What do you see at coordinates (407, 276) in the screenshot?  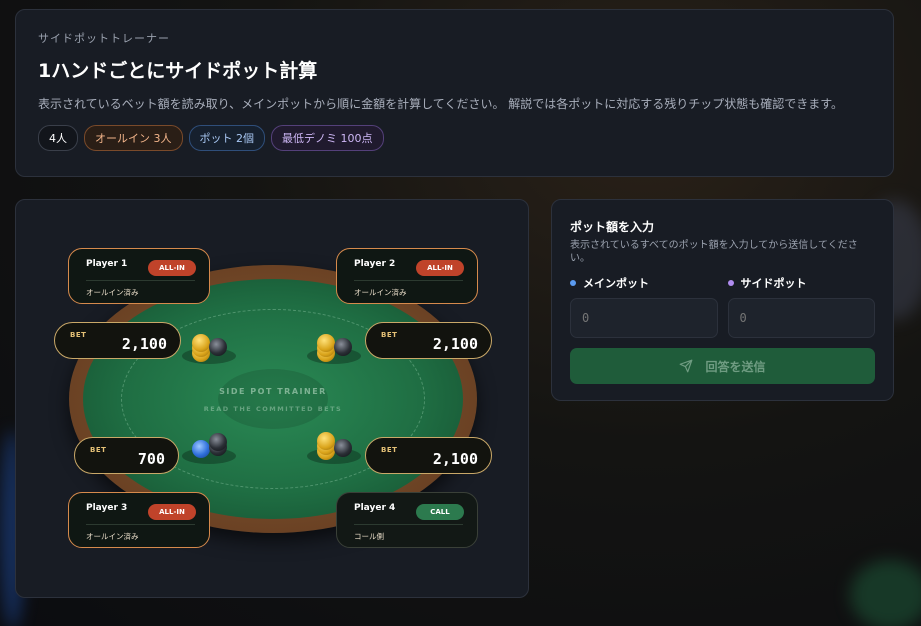 I see `player-card-2: Player 2 ALL-IN オールイン済み` at bounding box center [407, 276].